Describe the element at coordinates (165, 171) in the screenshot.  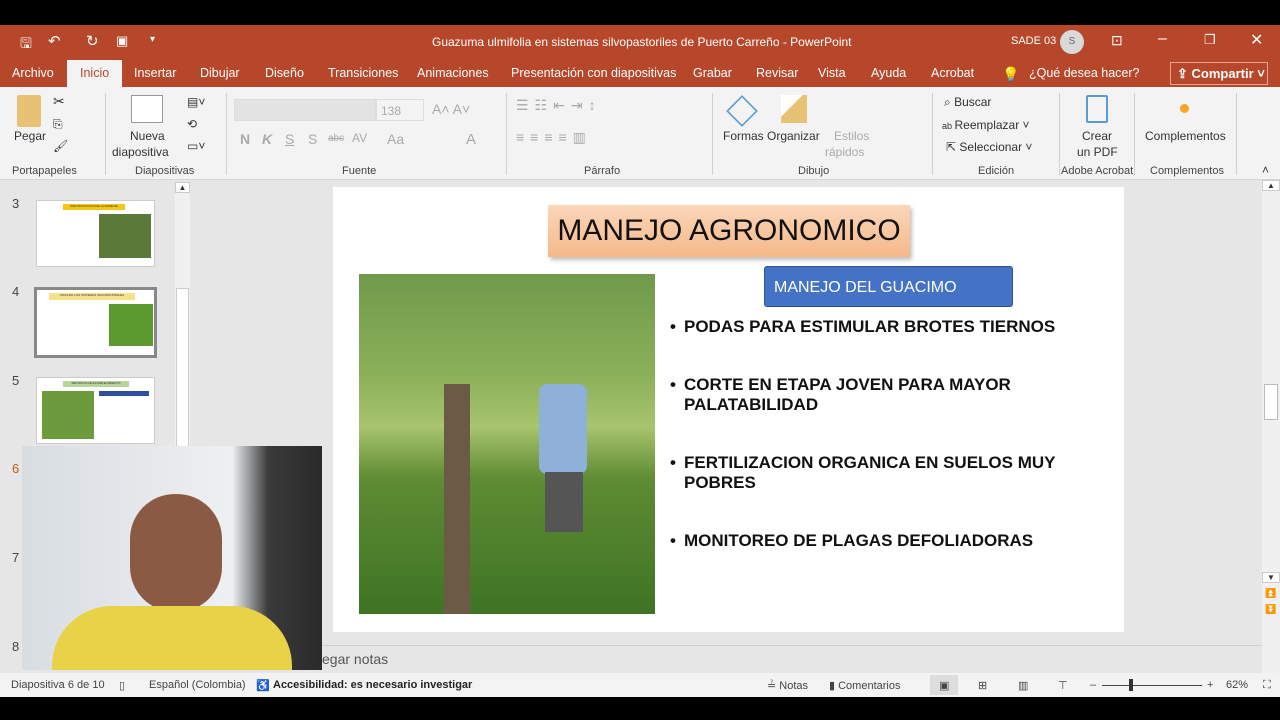
I see `group-diapositivas: Diapositivas` at that location.